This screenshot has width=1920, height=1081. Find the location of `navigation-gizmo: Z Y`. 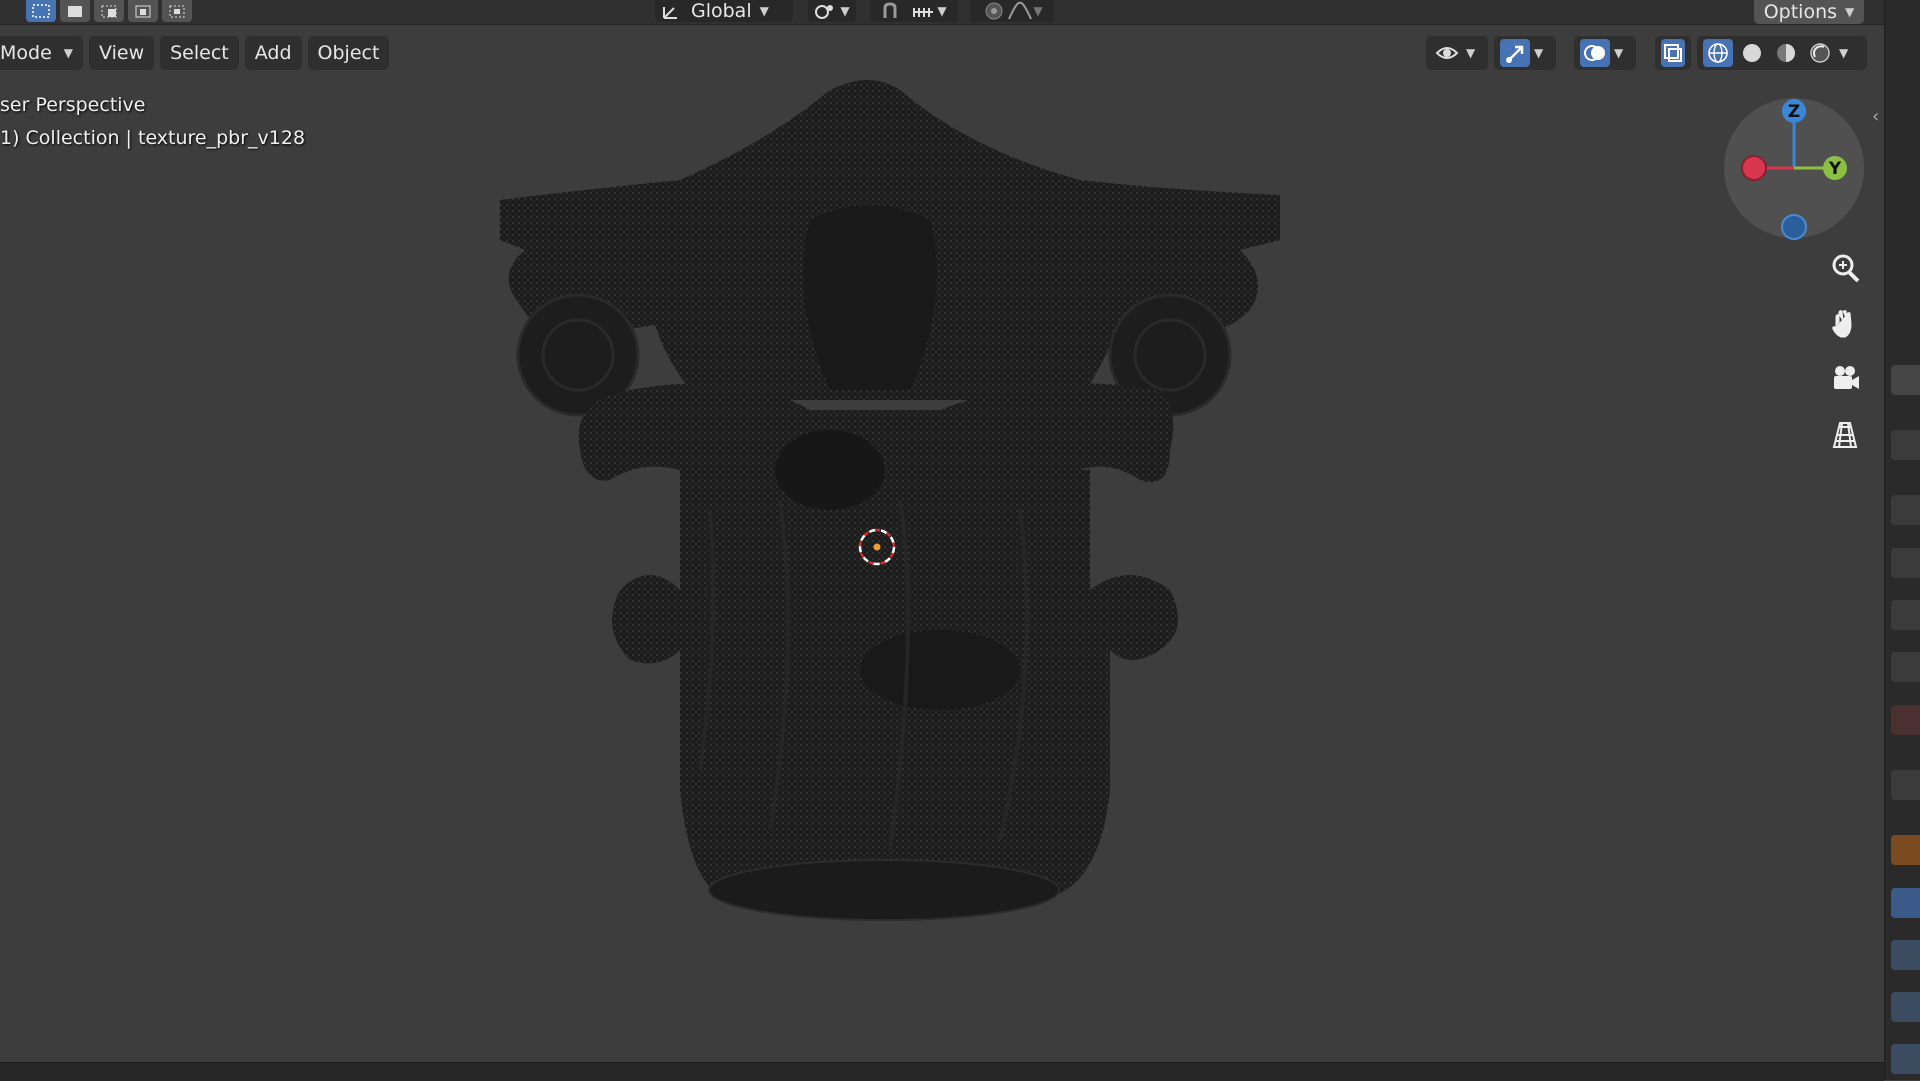

navigation-gizmo: Z Y is located at coordinates (1794, 169).